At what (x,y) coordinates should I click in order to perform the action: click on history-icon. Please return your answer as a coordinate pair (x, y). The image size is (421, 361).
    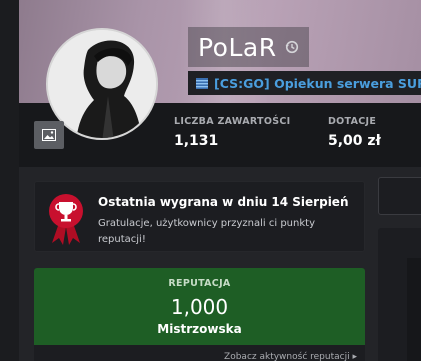
    Looking at the image, I should click on (292, 47).